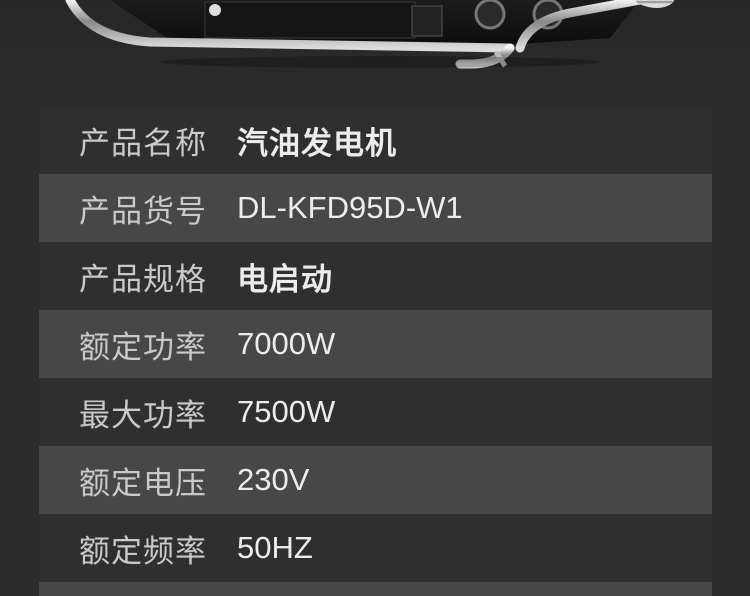 This screenshot has width=750, height=596. I want to click on spec-row-rated-power: 额定功率 7000W, so click(375, 344).